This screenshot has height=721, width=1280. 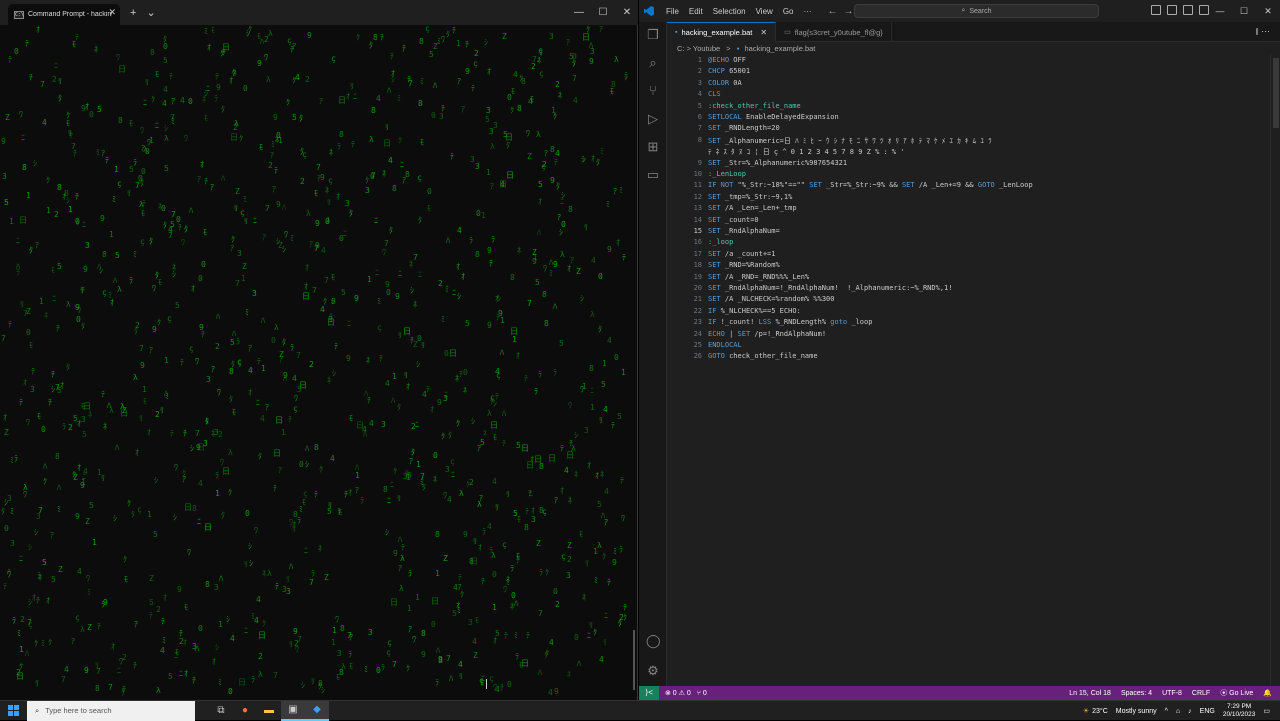 What do you see at coordinates (754, 106) in the screenshot?
I see `code-line: :check_other_file_name` at bounding box center [754, 106].